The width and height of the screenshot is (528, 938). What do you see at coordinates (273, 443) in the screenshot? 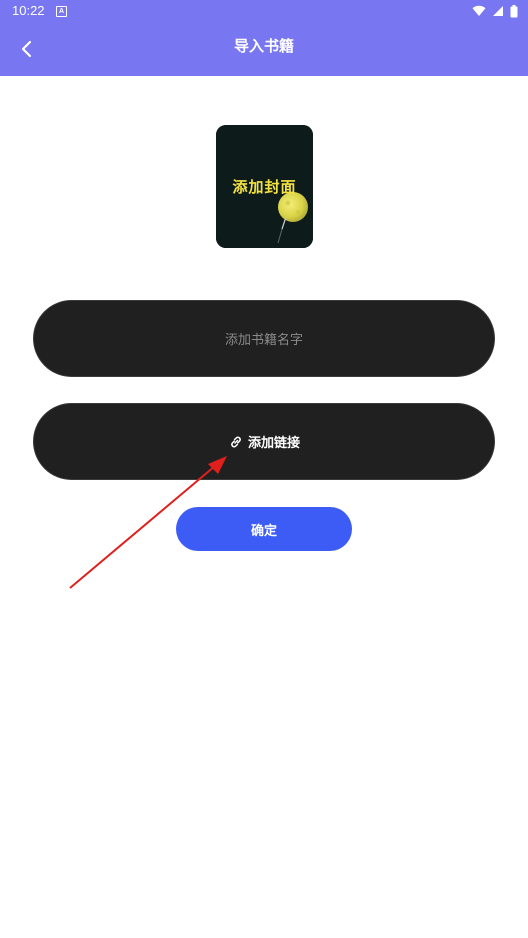
I see `add-link-label: 添加链接` at bounding box center [273, 443].